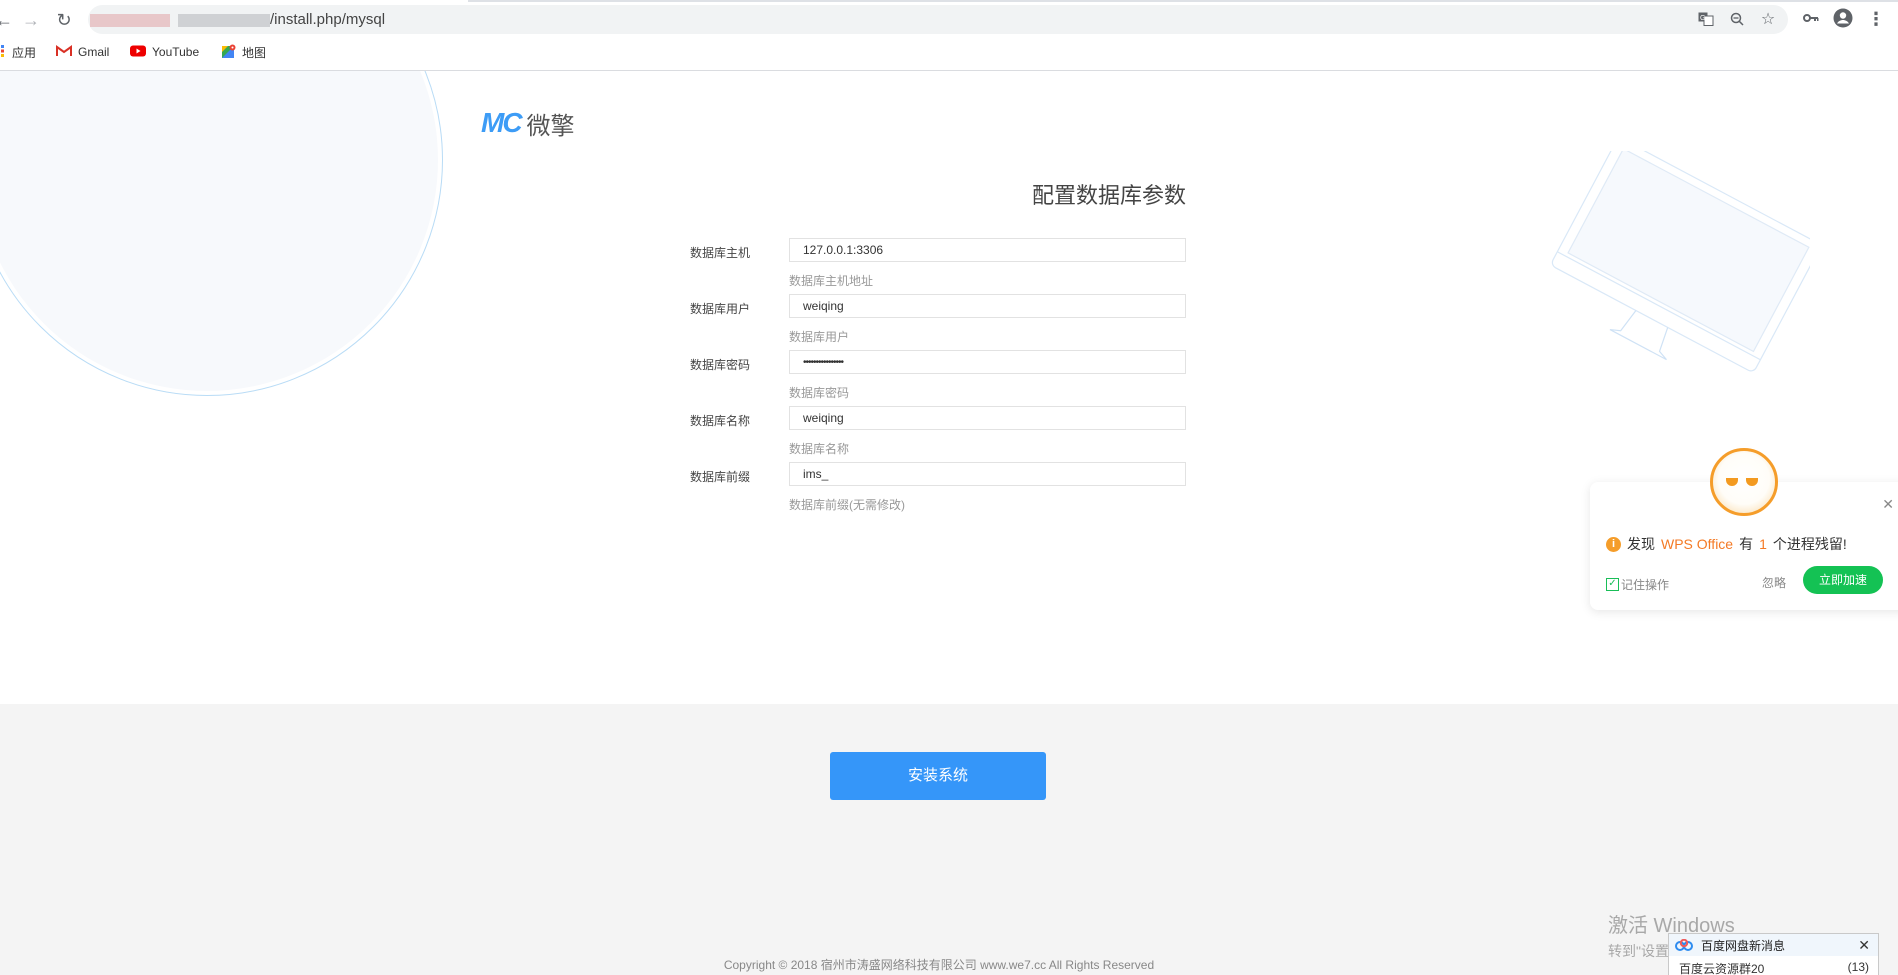 The image size is (1898, 975). I want to click on translate-icon: G, so click(1706, 20).